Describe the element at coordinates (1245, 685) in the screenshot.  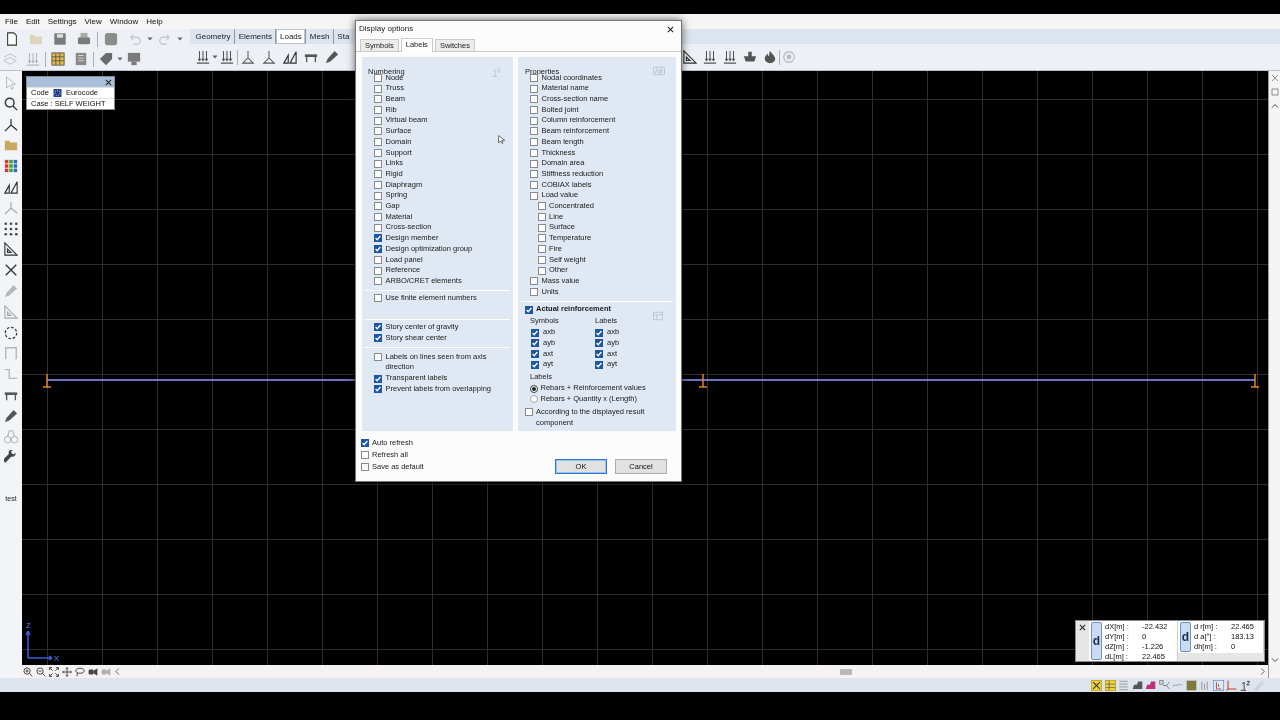
I see `numbers-icon` at that location.